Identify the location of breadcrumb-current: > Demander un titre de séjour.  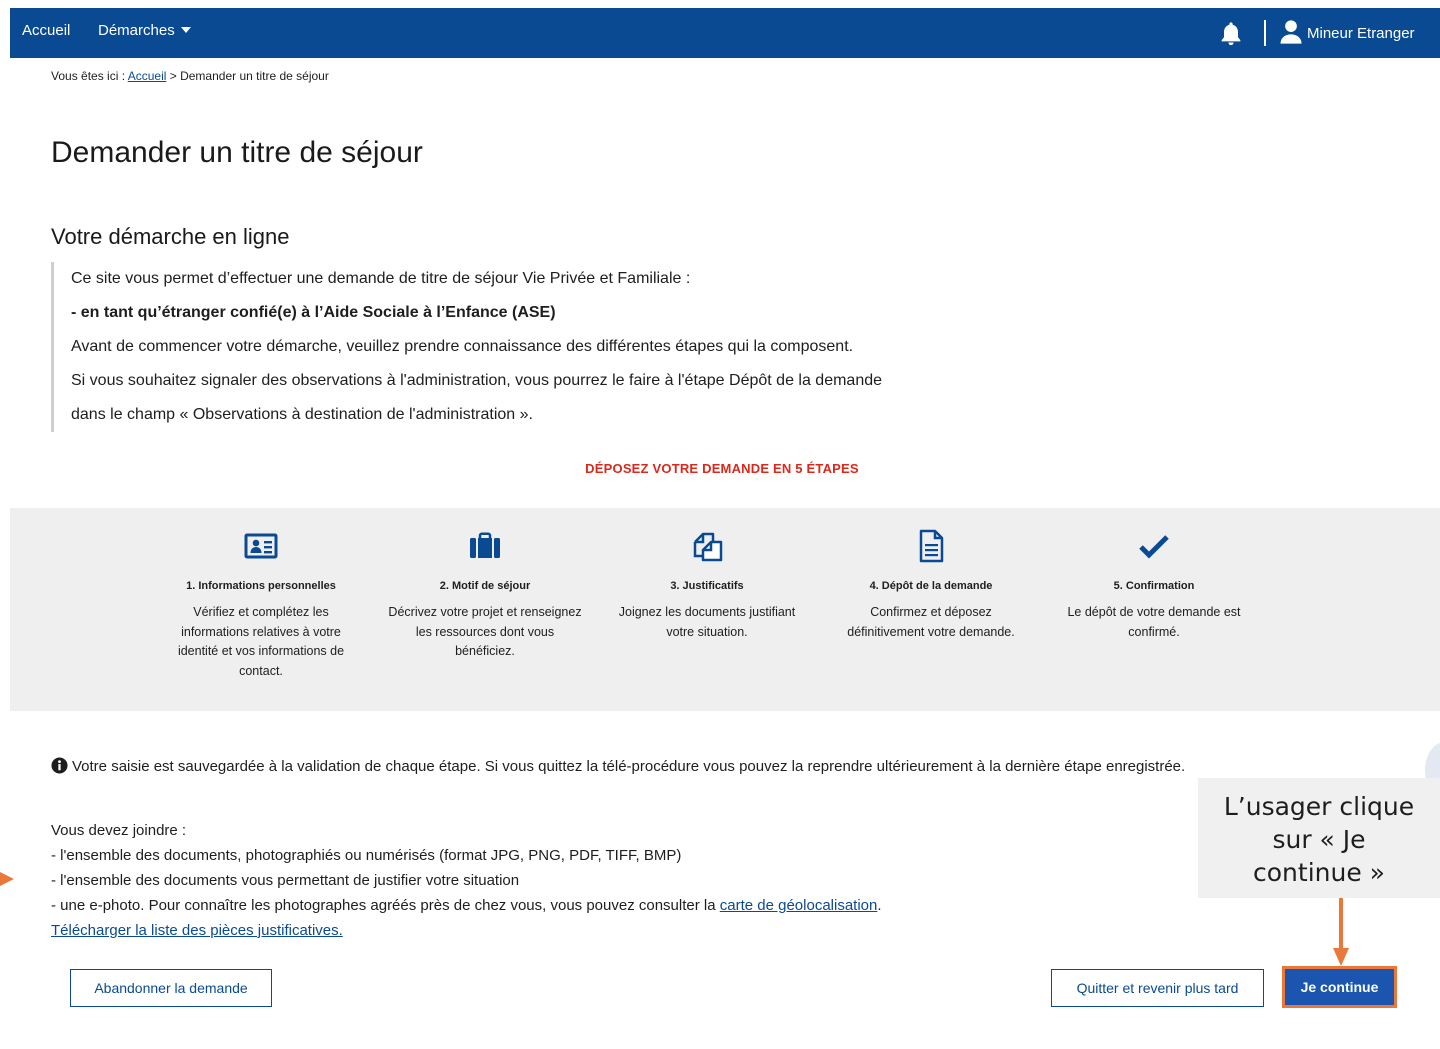
(249, 76).